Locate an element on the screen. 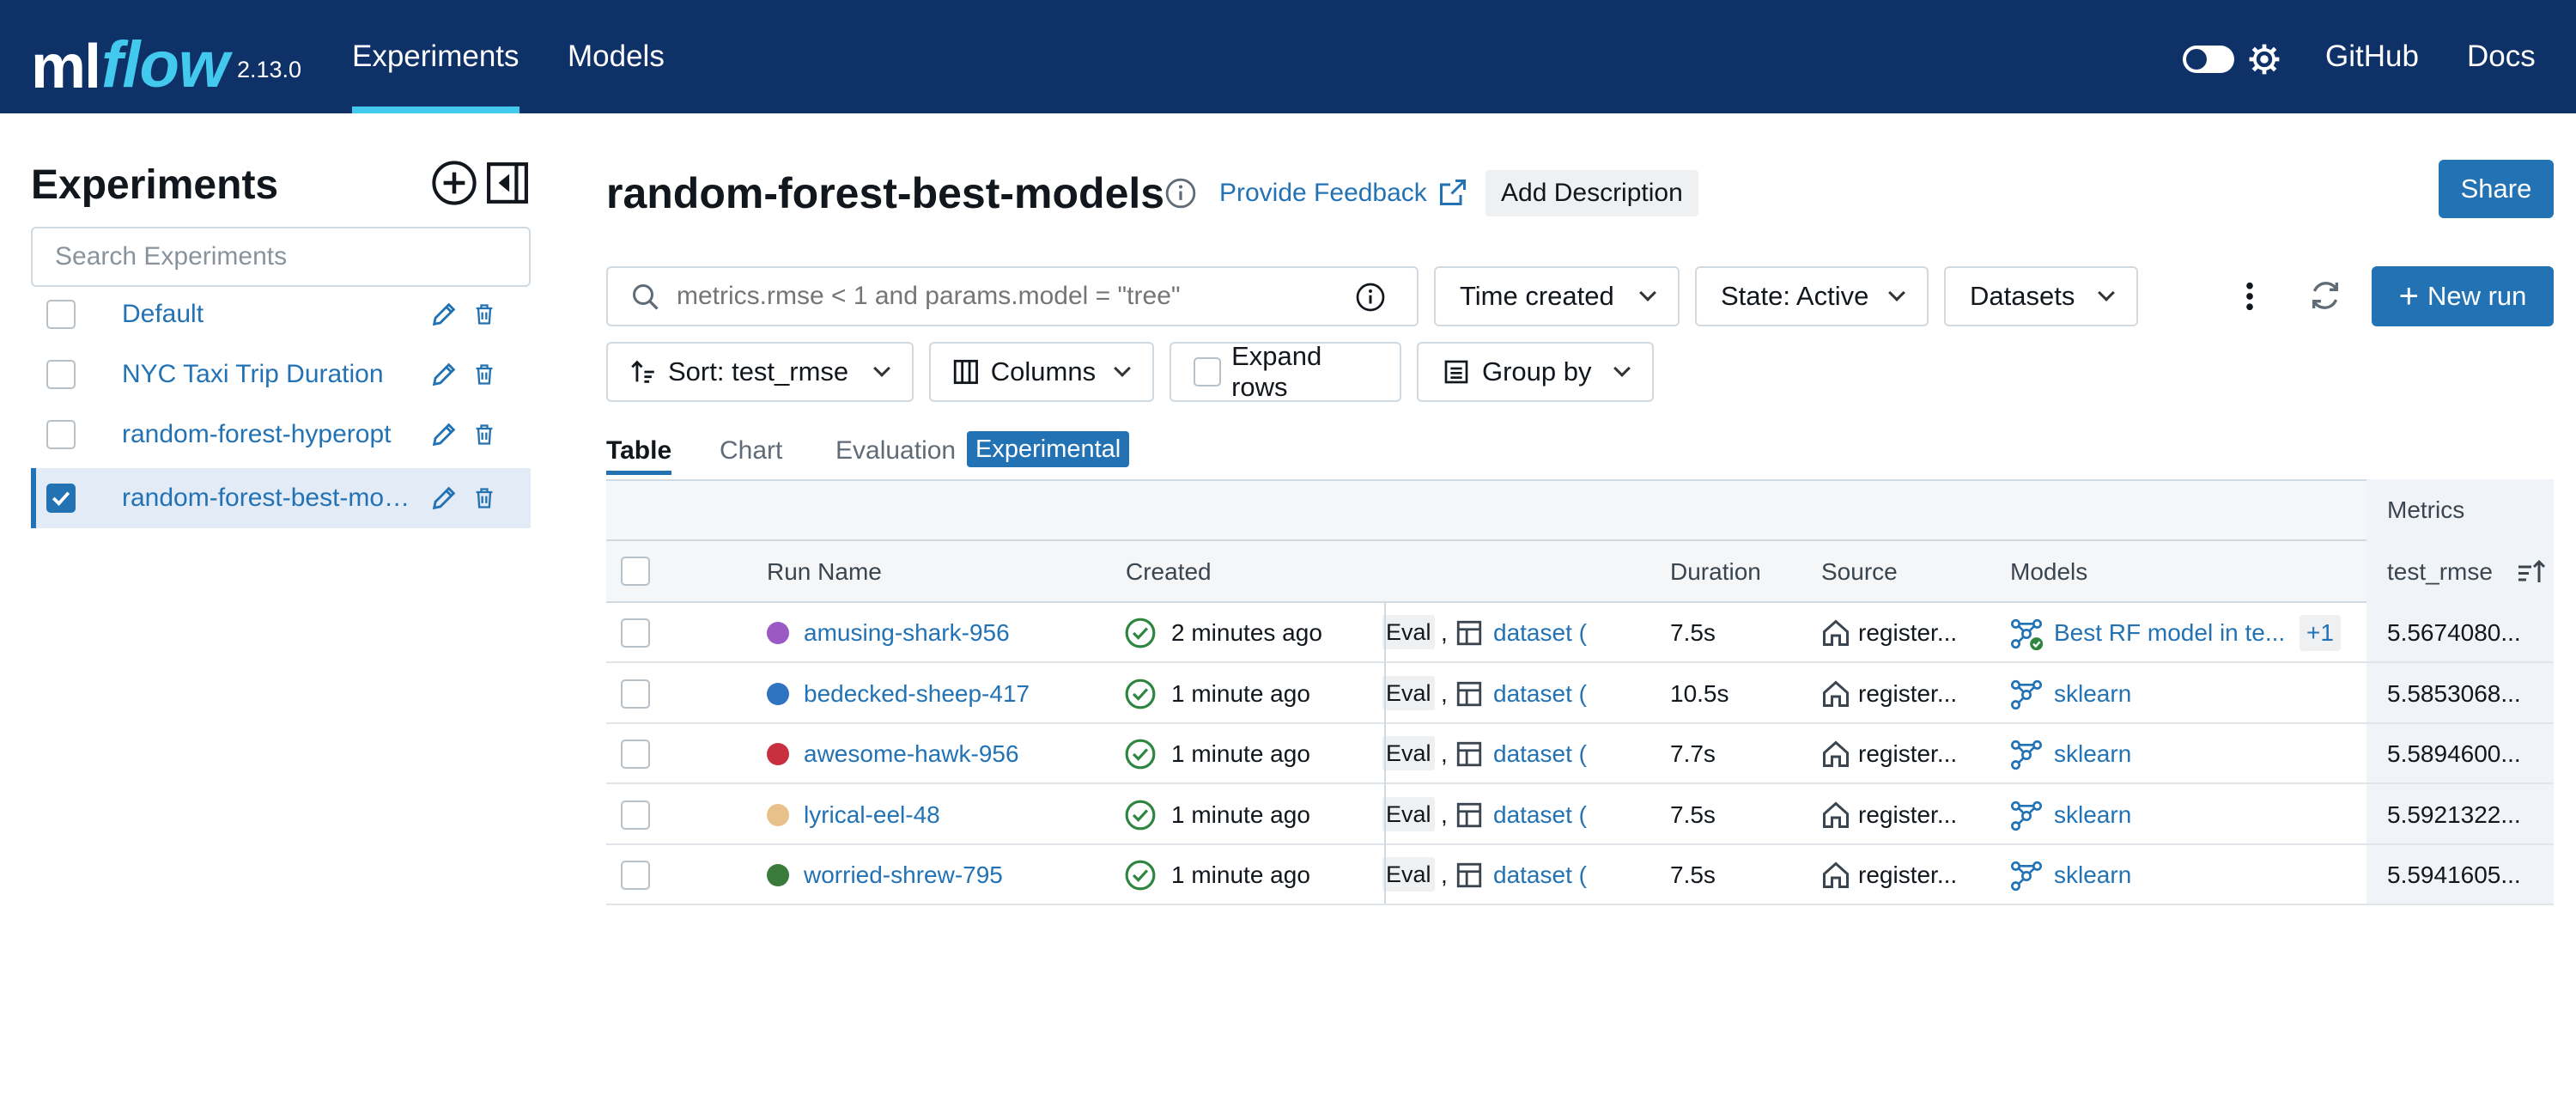 The width and height of the screenshot is (2576, 1120). sidebar-item-rf-best-models: random-forest-best-models is located at coordinates (281, 498).